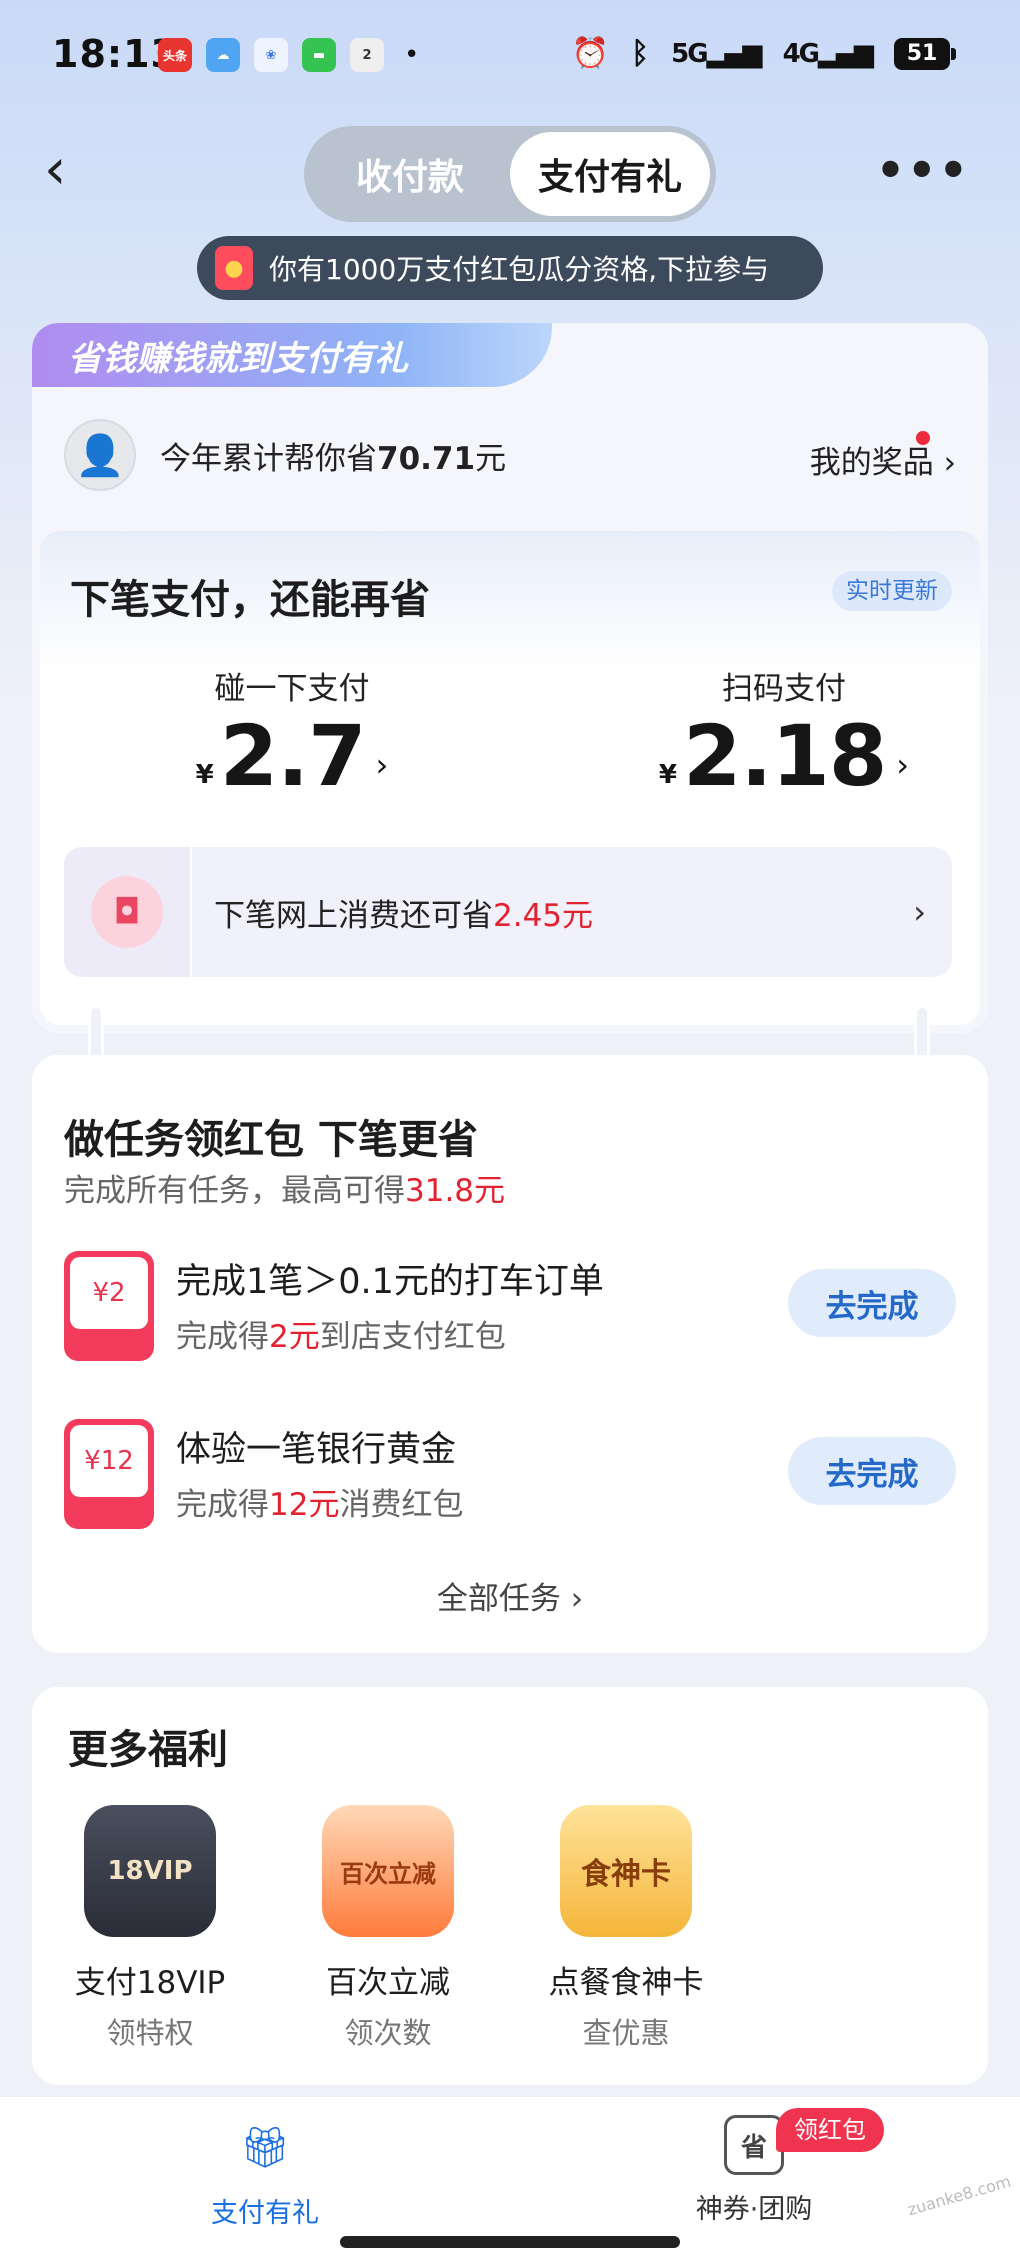 Image resolution: width=1020 pixels, height=2267 pixels. Describe the element at coordinates (763, 53) in the screenshot. I see `system-icons: ⏰ ᛒ 5G▂▄▆ 4G▂▄▆ 51` at that location.